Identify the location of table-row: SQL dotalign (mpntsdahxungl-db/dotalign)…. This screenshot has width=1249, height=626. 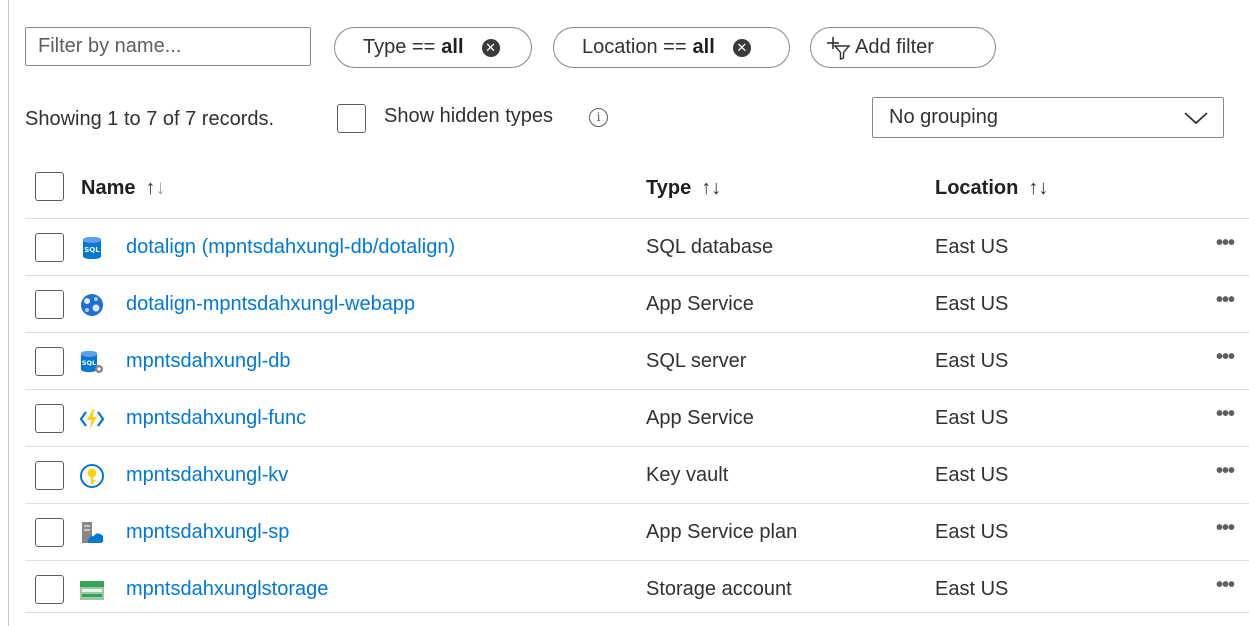
(624, 248).